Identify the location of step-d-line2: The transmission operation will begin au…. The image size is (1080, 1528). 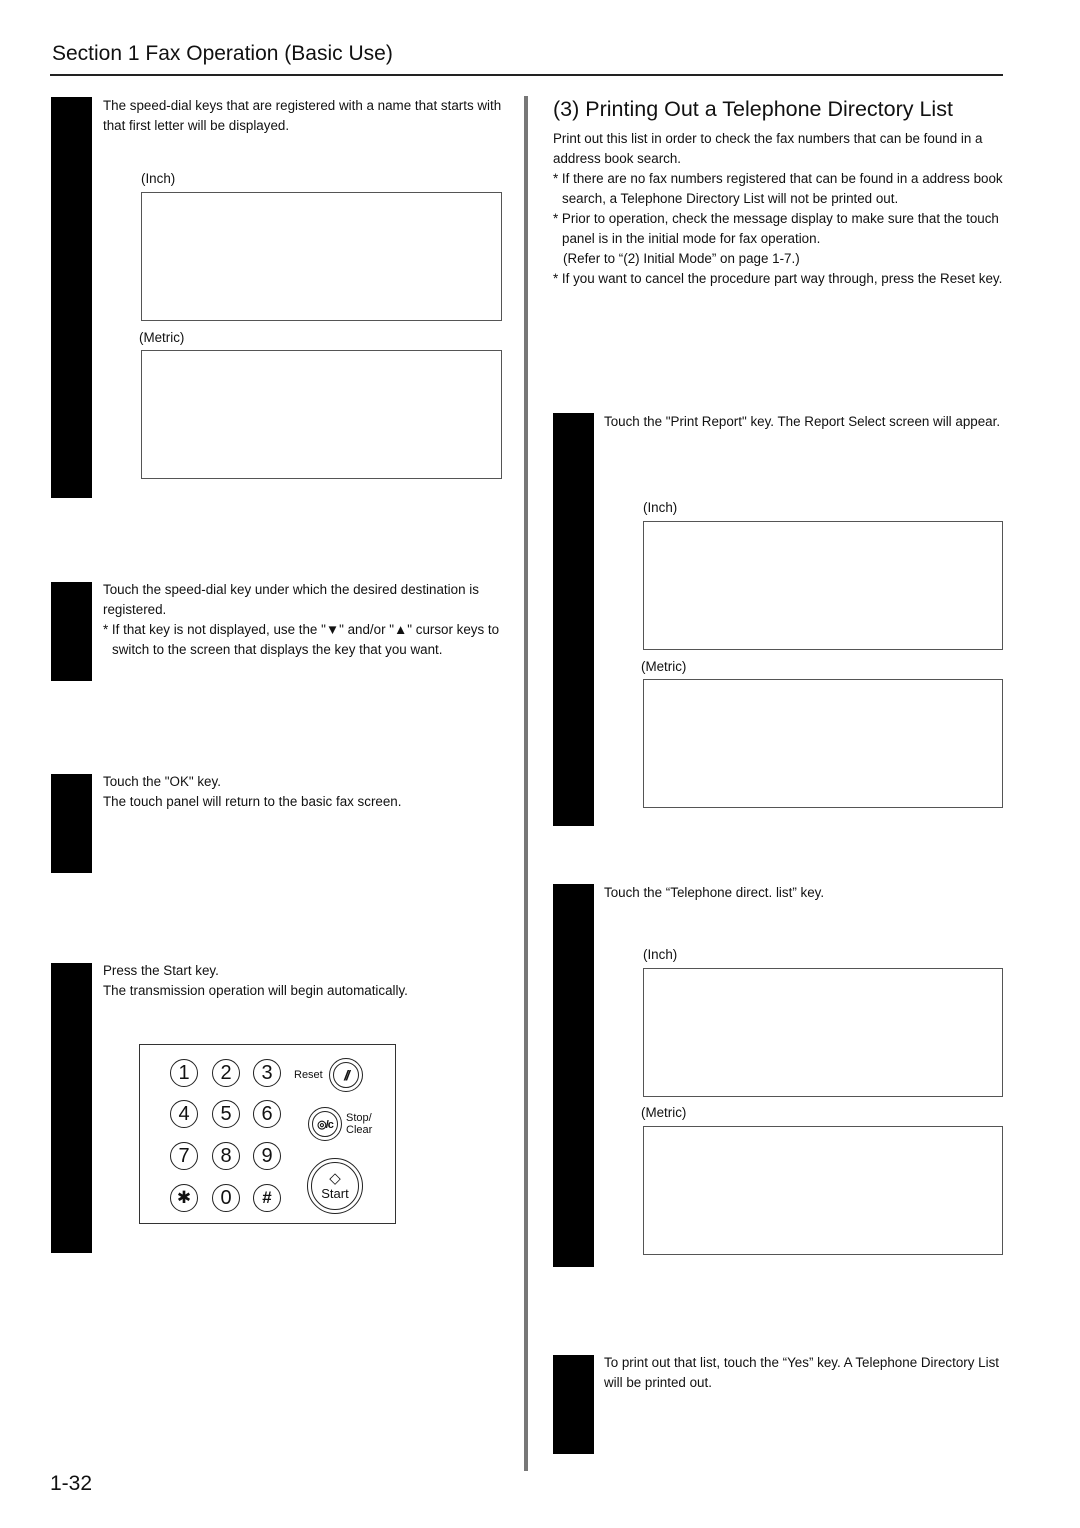
(255, 990).